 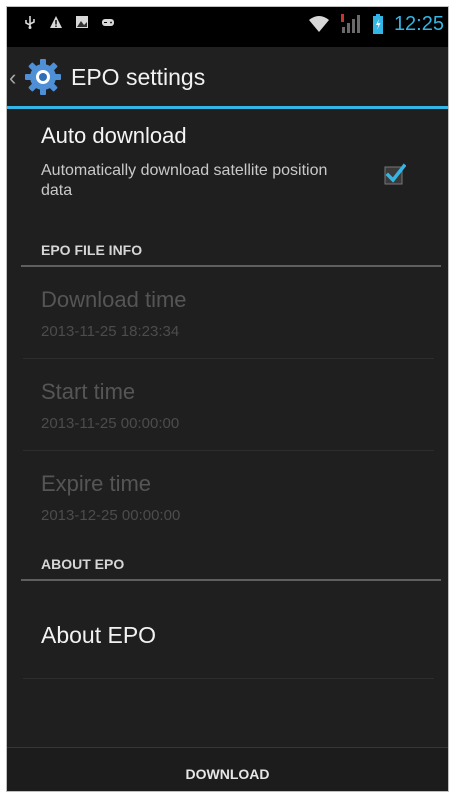 What do you see at coordinates (88, 391) in the screenshot?
I see `start-time-title: Start time` at bounding box center [88, 391].